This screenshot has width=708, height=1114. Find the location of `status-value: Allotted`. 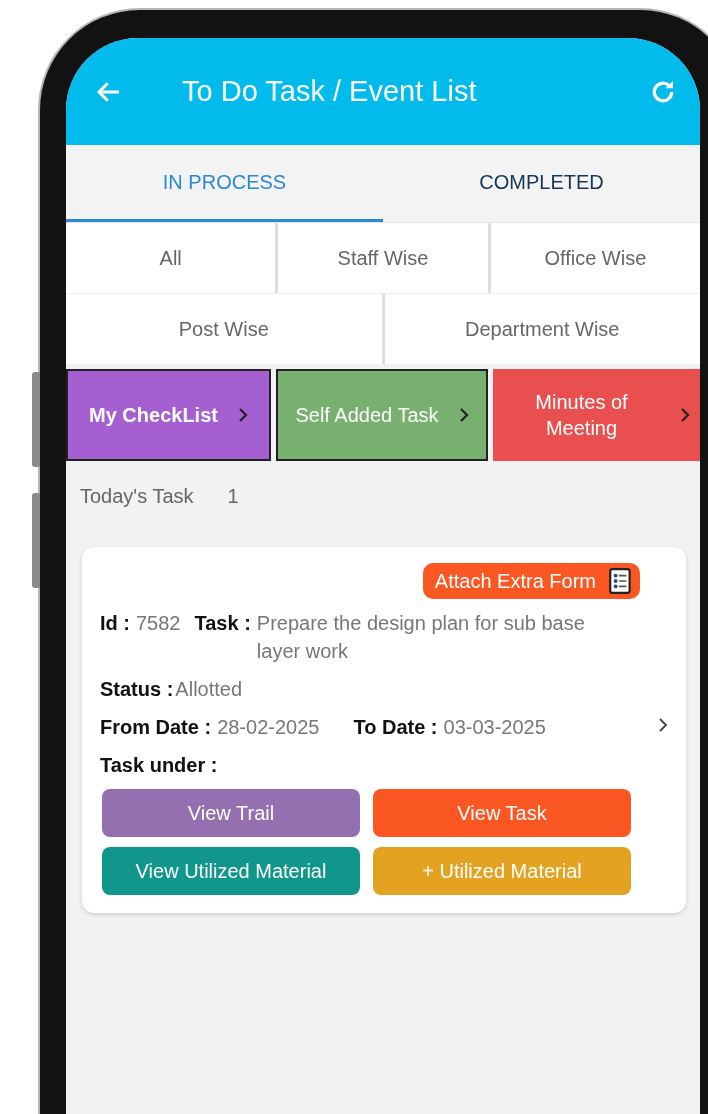

status-value: Allotted is located at coordinates (209, 689).